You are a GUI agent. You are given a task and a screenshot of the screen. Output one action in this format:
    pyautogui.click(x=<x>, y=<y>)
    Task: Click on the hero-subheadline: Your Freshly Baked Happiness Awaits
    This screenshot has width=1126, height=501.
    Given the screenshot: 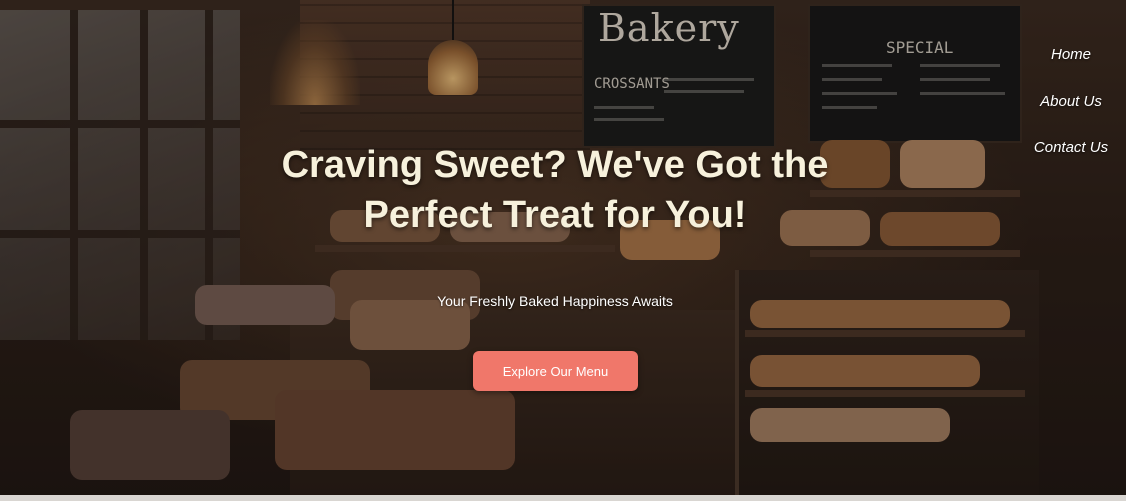 What is the action you would take?
    pyautogui.click(x=555, y=301)
    